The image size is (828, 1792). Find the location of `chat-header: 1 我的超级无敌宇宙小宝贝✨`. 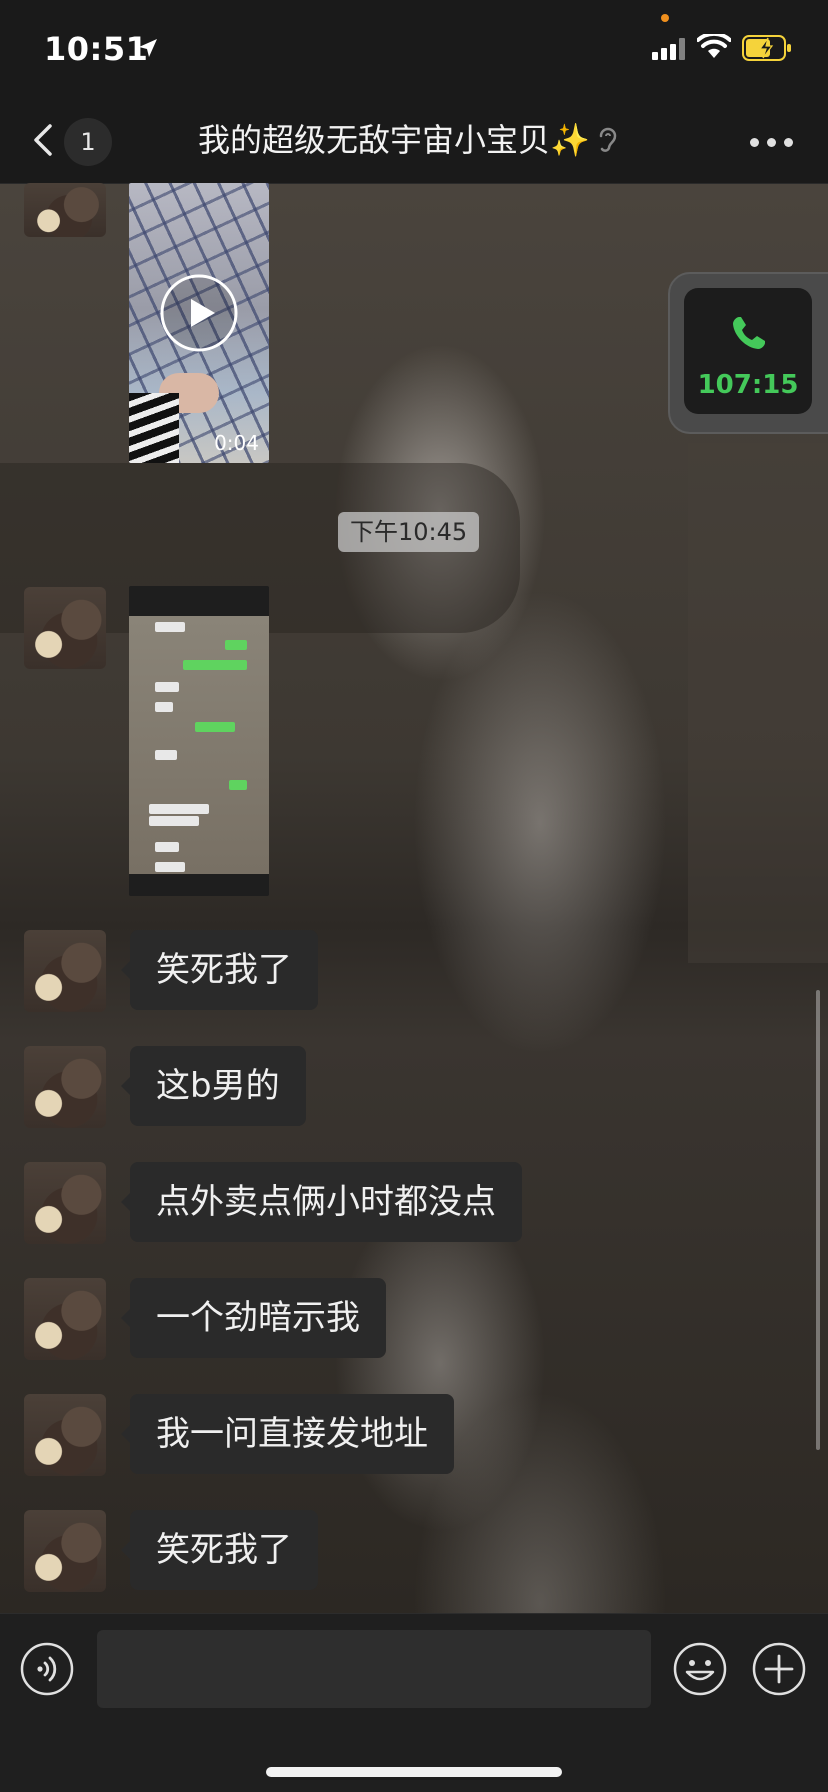

chat-header: 1 我的超级无敌宇宙小宝贝✨ is located at coordinates (414, 140).